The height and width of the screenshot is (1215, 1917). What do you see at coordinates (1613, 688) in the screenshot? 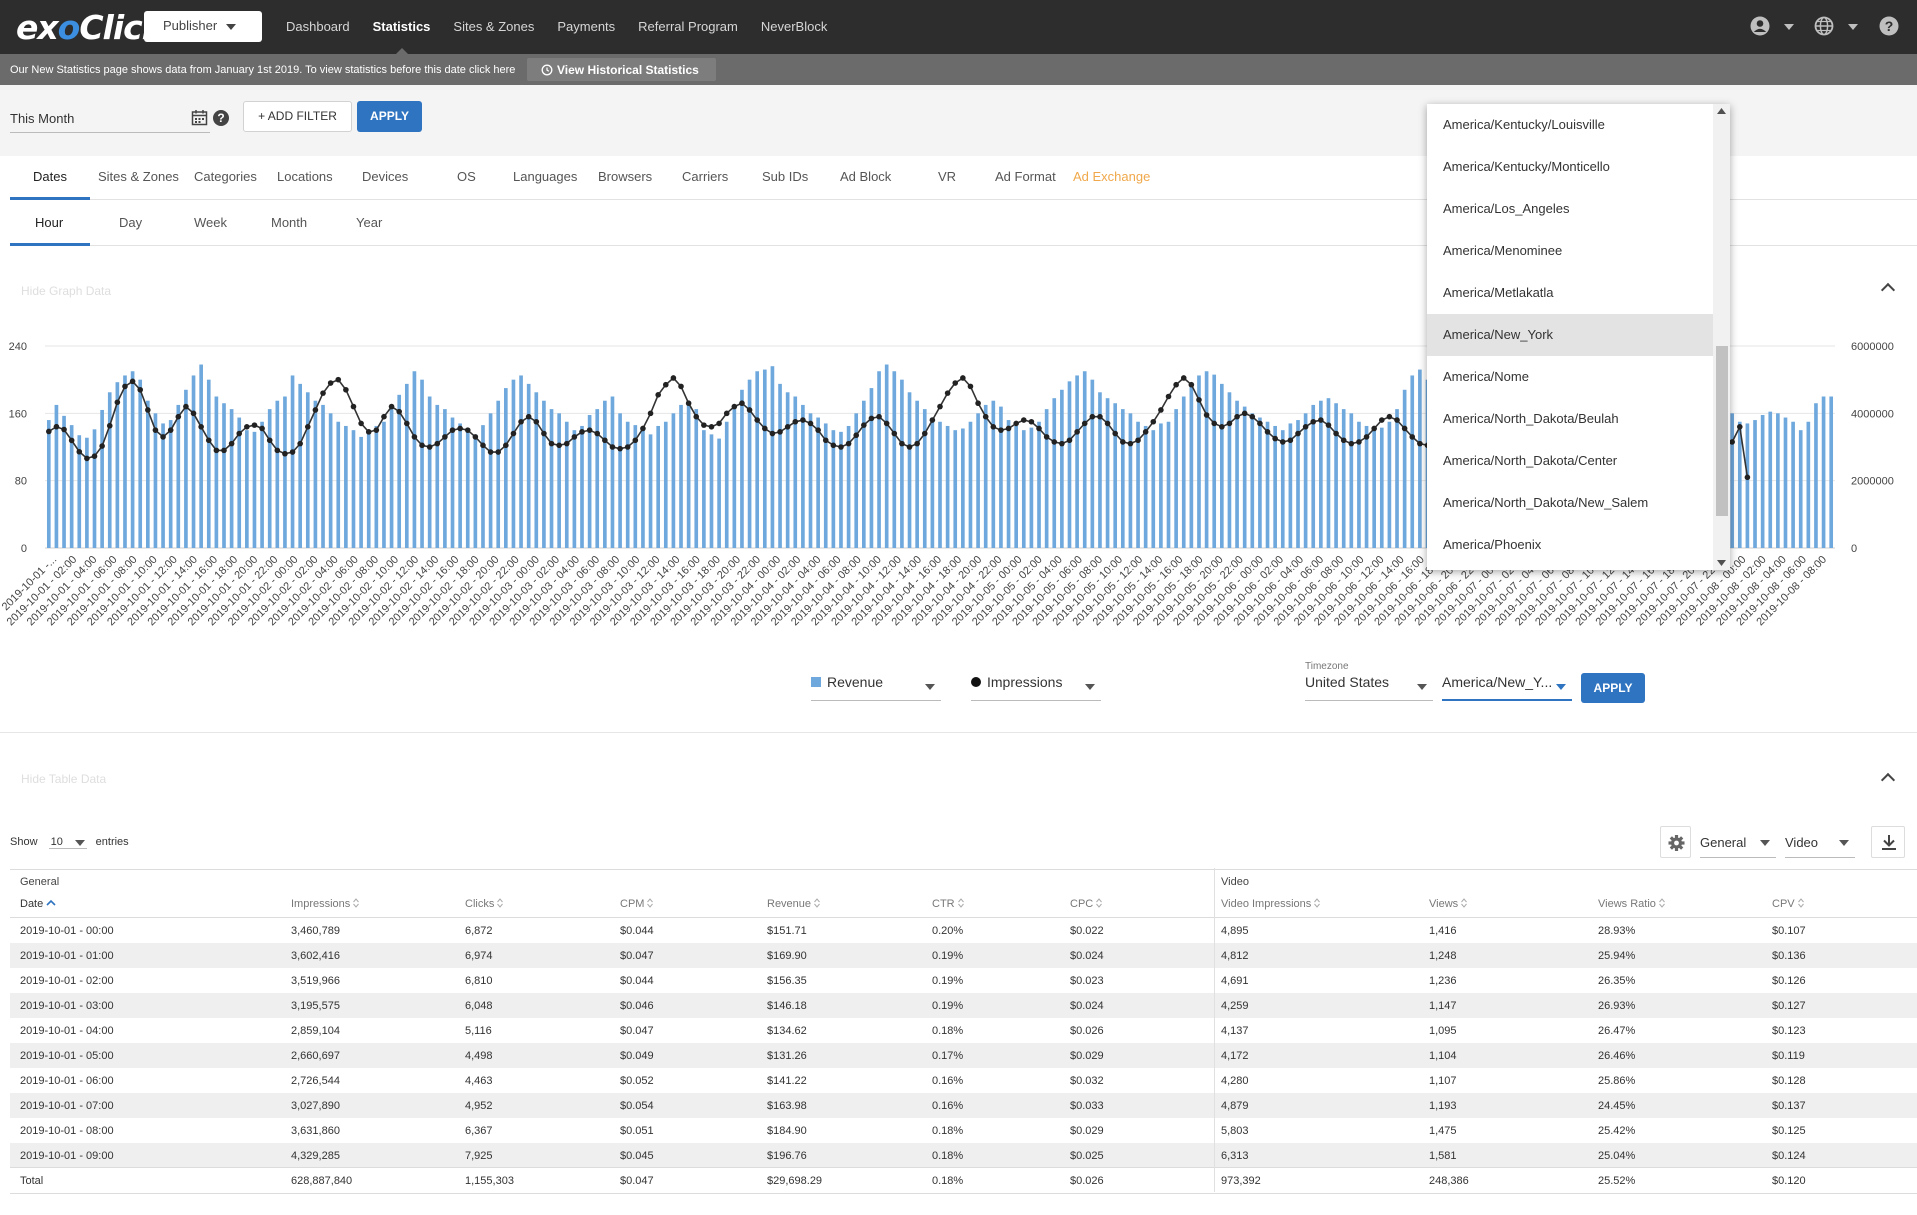
I see `apply-timezone-button: APPLY` at bounding box center [1613, 688].